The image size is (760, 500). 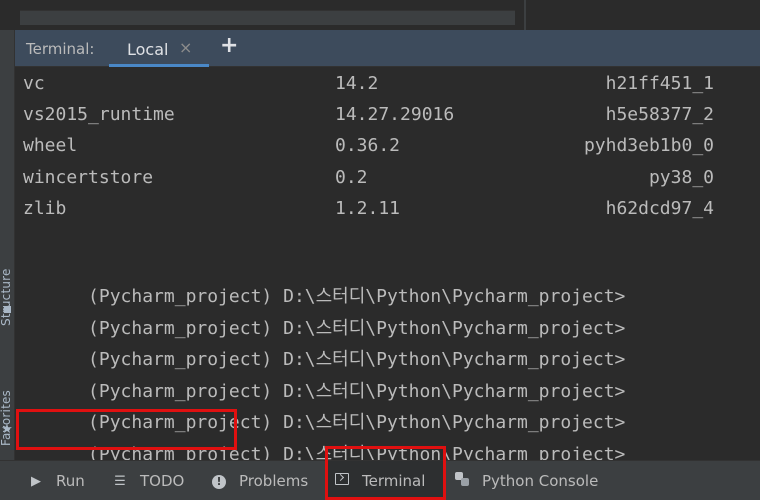 I want to click on terminal-title: Terminal:, so click(x=60, y=49).